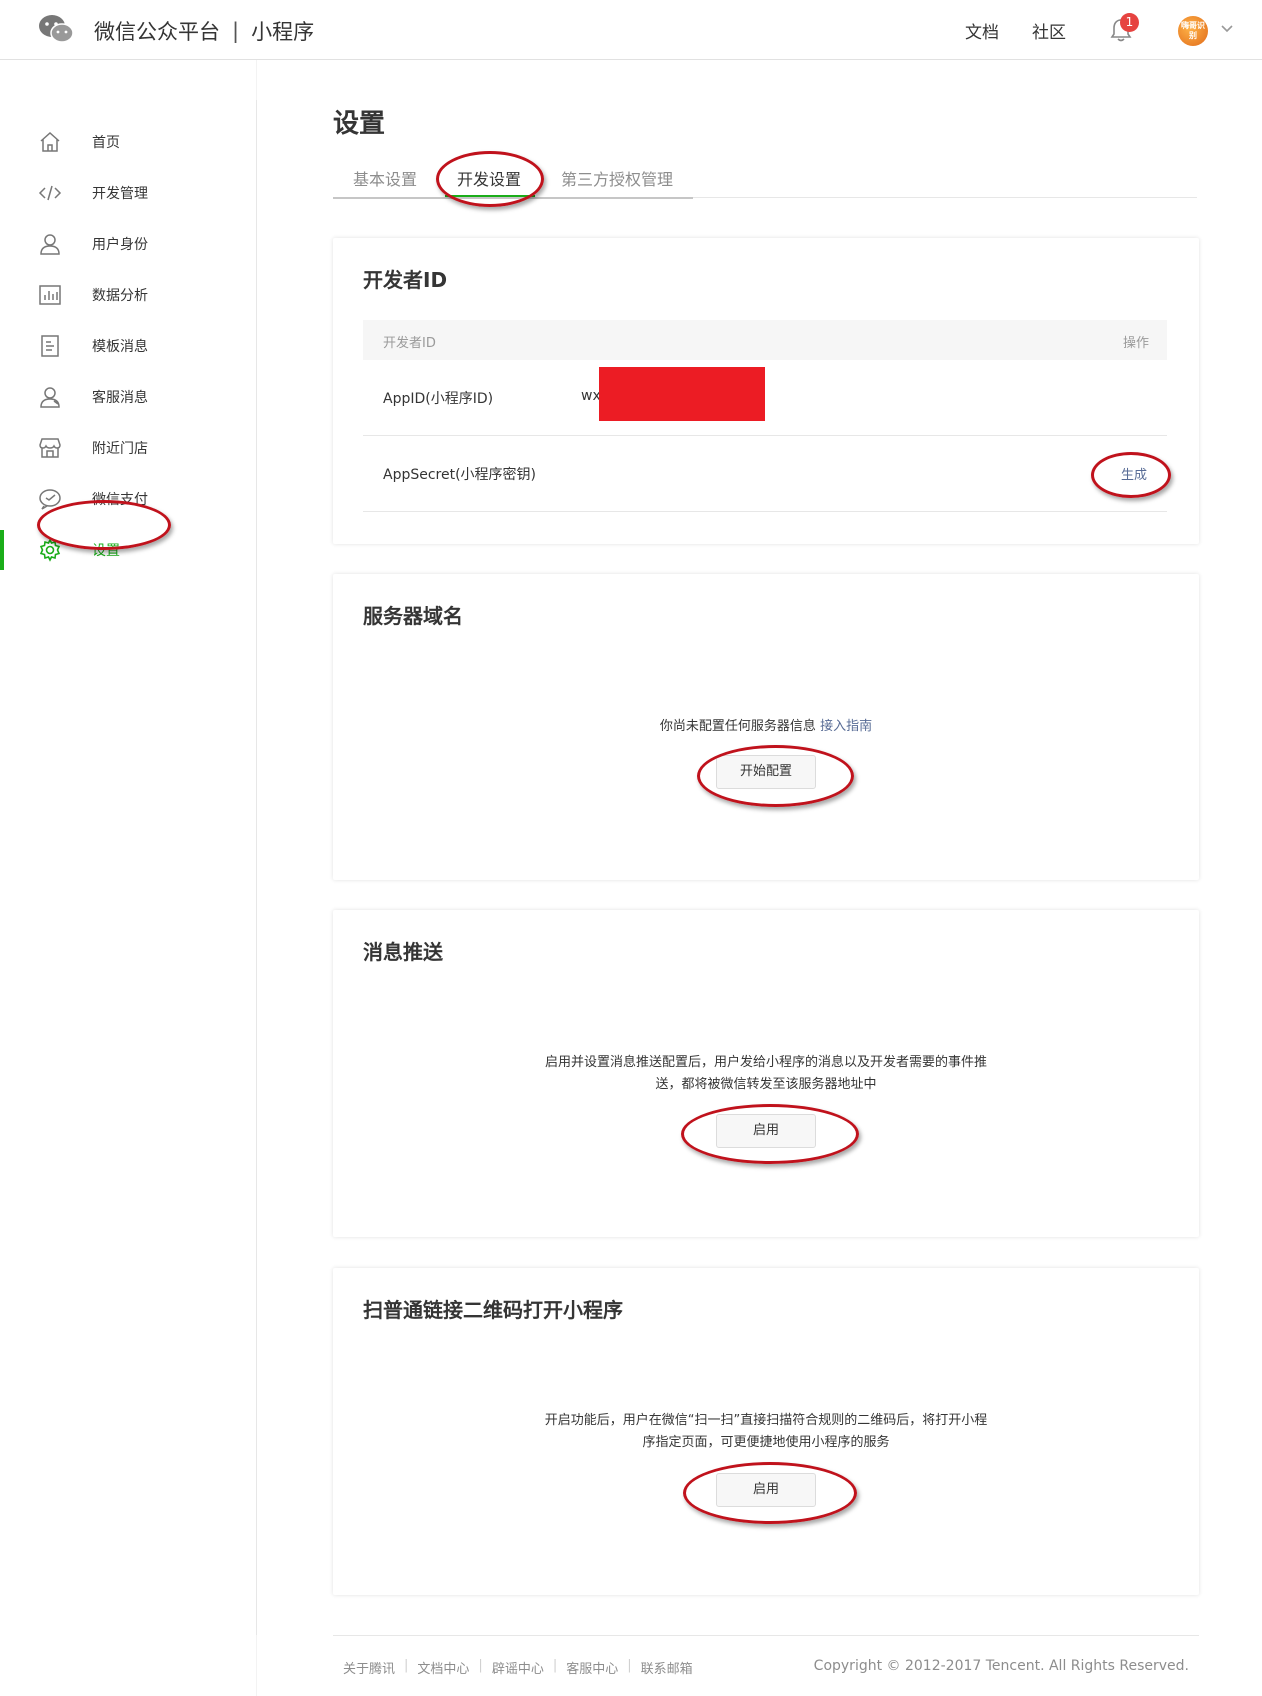  I want to click on sidebar-item-label: 附近门店, so click(120, 449).